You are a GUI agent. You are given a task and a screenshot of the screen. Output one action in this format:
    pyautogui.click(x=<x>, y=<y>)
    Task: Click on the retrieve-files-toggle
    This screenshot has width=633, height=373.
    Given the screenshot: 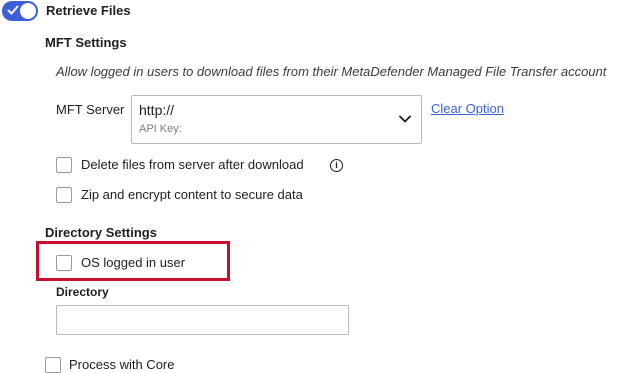 What is the action you would take?
    pyautogui.click(x=20, y=11)
    